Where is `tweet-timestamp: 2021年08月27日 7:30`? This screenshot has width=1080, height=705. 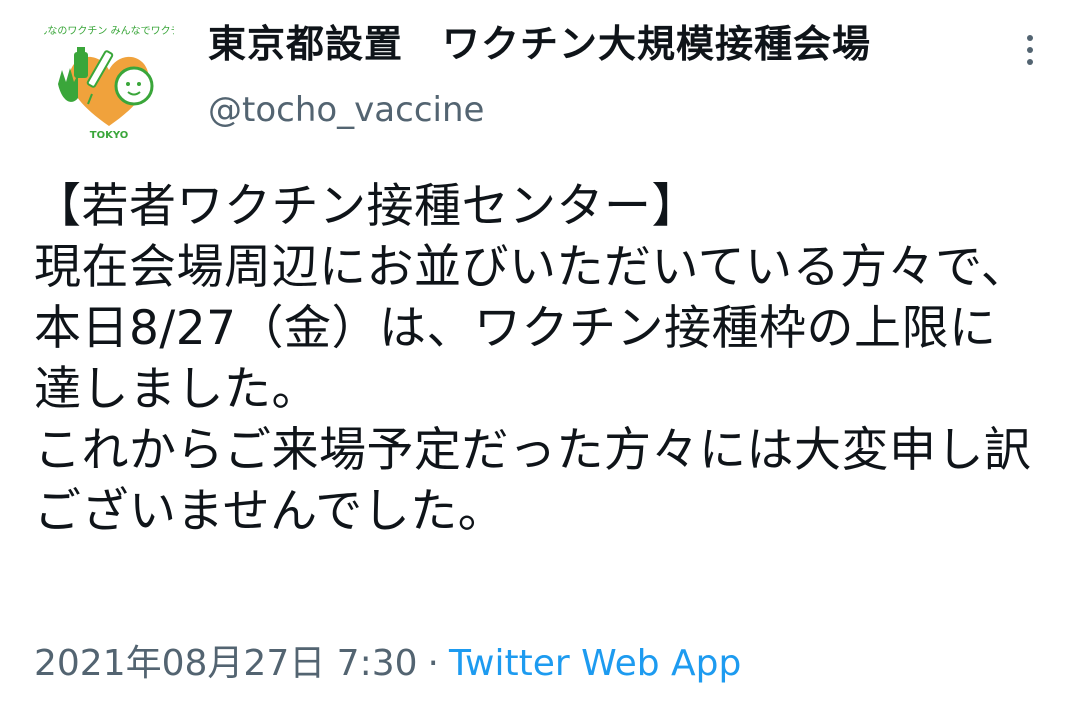
tweet-timestamp: 2021年08月27日 7:30 is located at coordinates (226, 663).